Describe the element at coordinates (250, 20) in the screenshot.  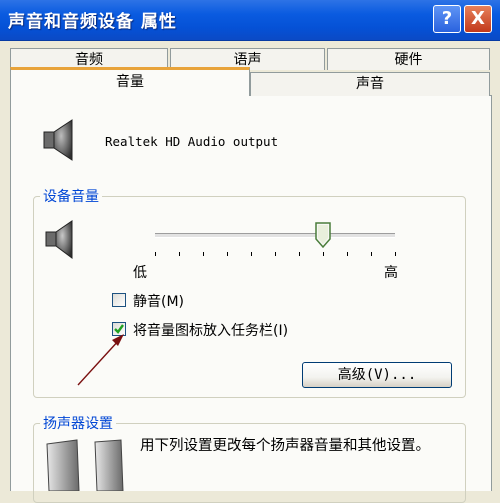
I see `title-bar: 声音和音频设备 属性 ? X` at that location.